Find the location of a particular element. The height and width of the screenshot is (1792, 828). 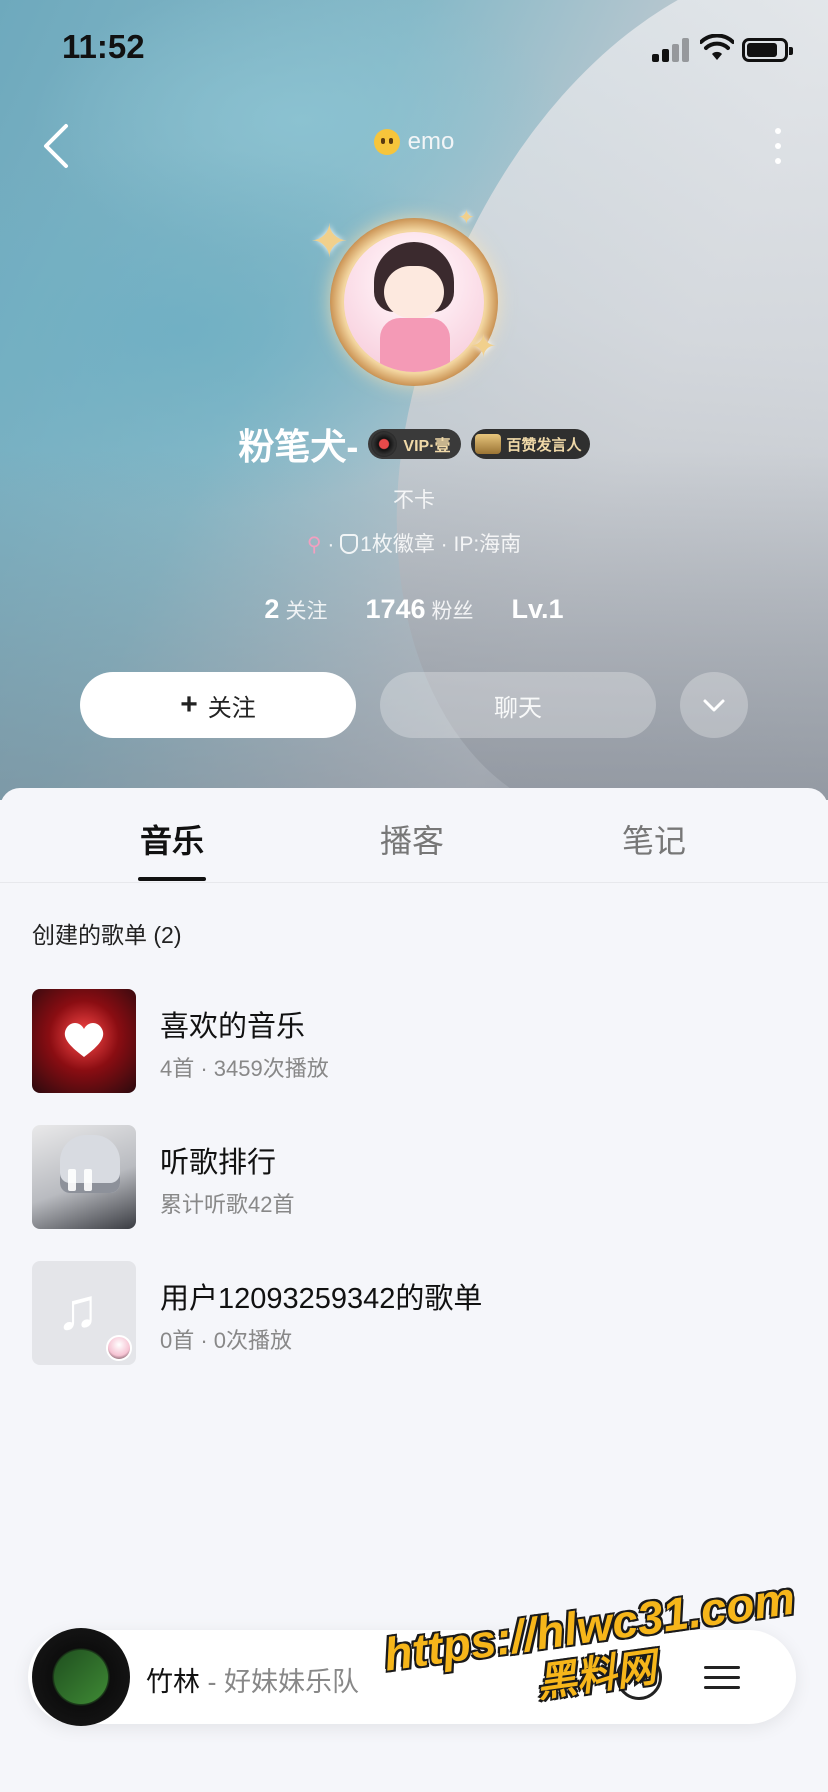

vip-badge: VIP·壹 is located at coordinates (414, 444).